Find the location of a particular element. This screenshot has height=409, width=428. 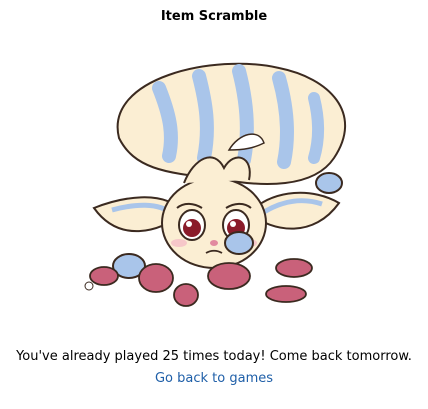

page-title: Item Scramble is located at coordinates (214, 16).